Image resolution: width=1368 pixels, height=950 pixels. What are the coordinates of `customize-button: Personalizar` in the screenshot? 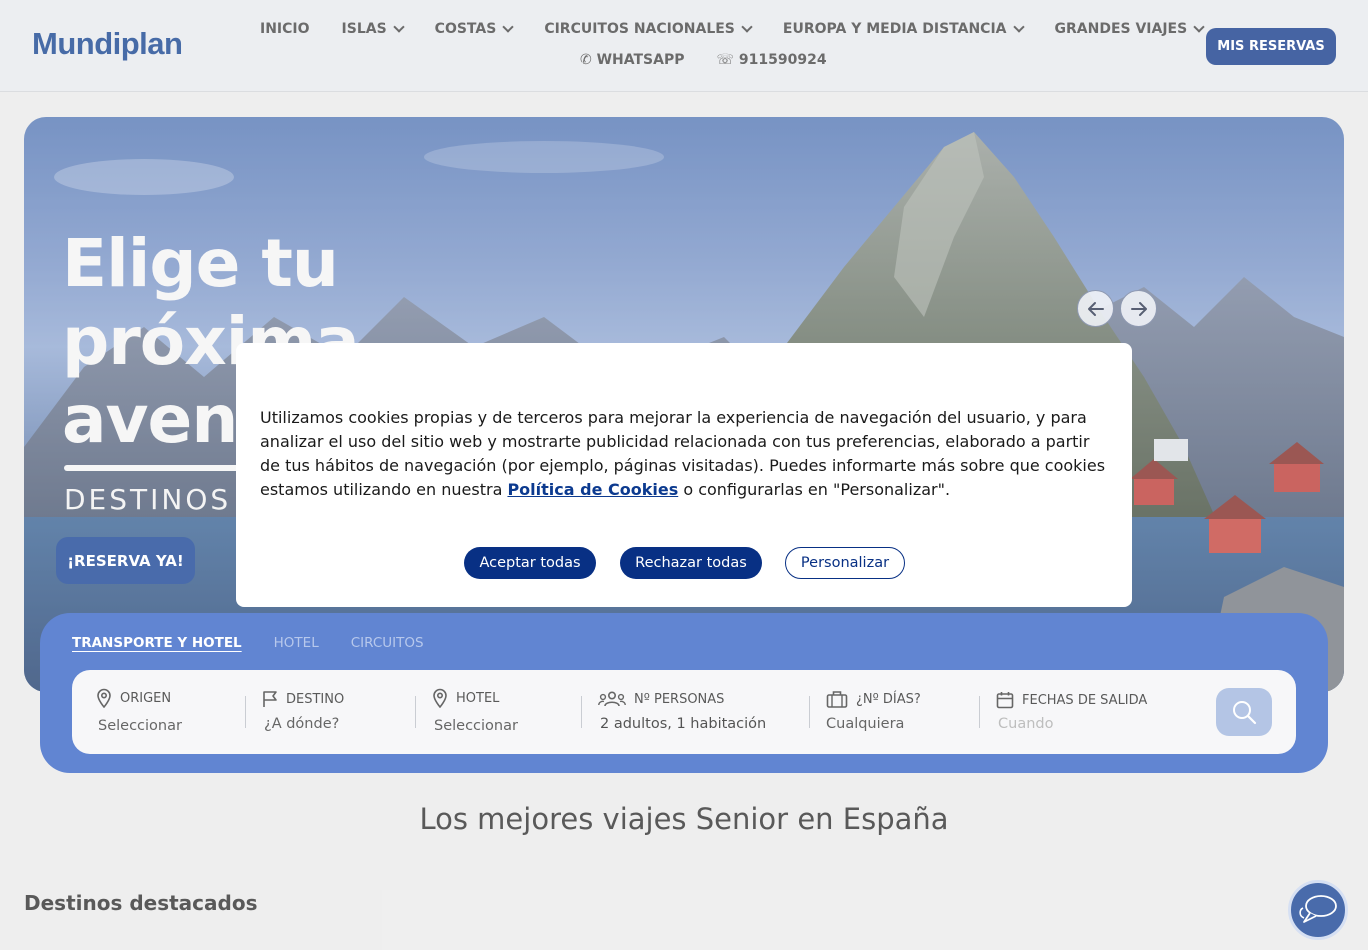 It's located at (845, 563).